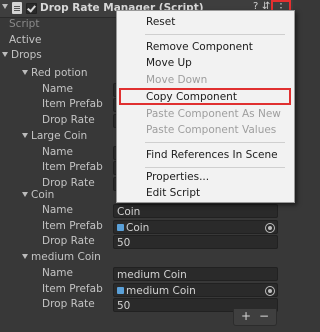  I want to click on item-prefab-field: medium Coin, so click(195, 290).